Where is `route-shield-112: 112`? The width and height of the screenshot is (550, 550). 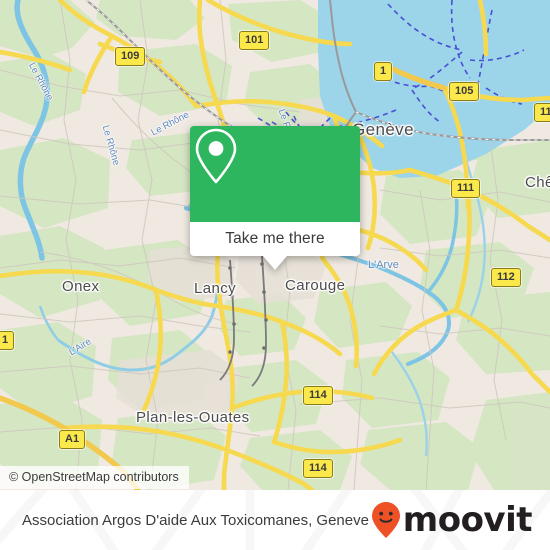
route-shield-112: 112 is located at coordinates (506, 277).